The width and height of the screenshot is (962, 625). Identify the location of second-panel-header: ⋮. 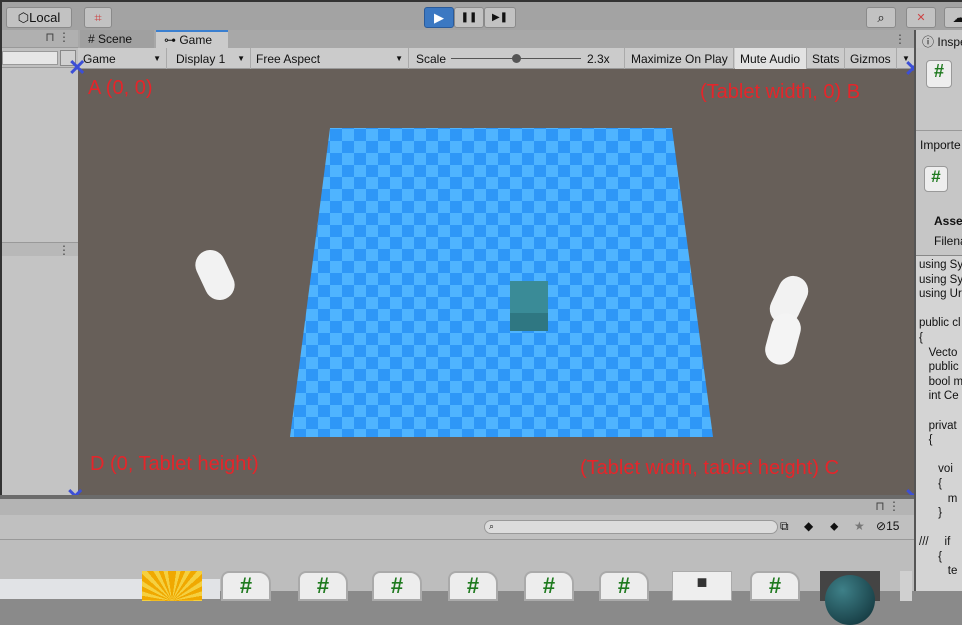
(40, 249).